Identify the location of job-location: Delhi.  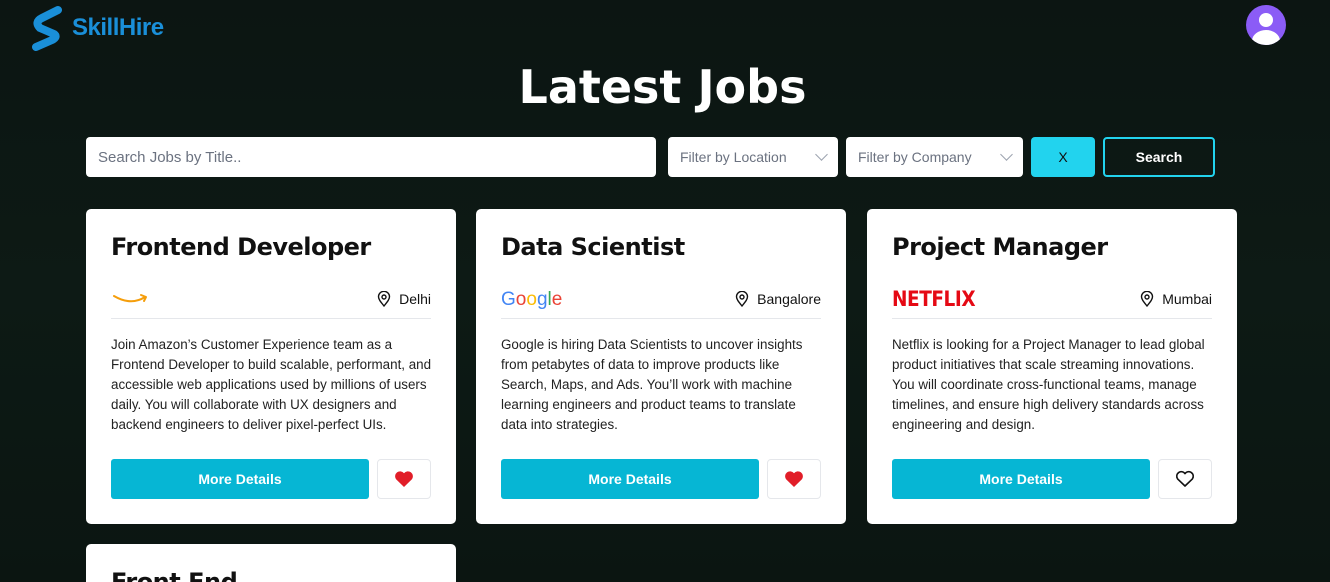
(404, 298).